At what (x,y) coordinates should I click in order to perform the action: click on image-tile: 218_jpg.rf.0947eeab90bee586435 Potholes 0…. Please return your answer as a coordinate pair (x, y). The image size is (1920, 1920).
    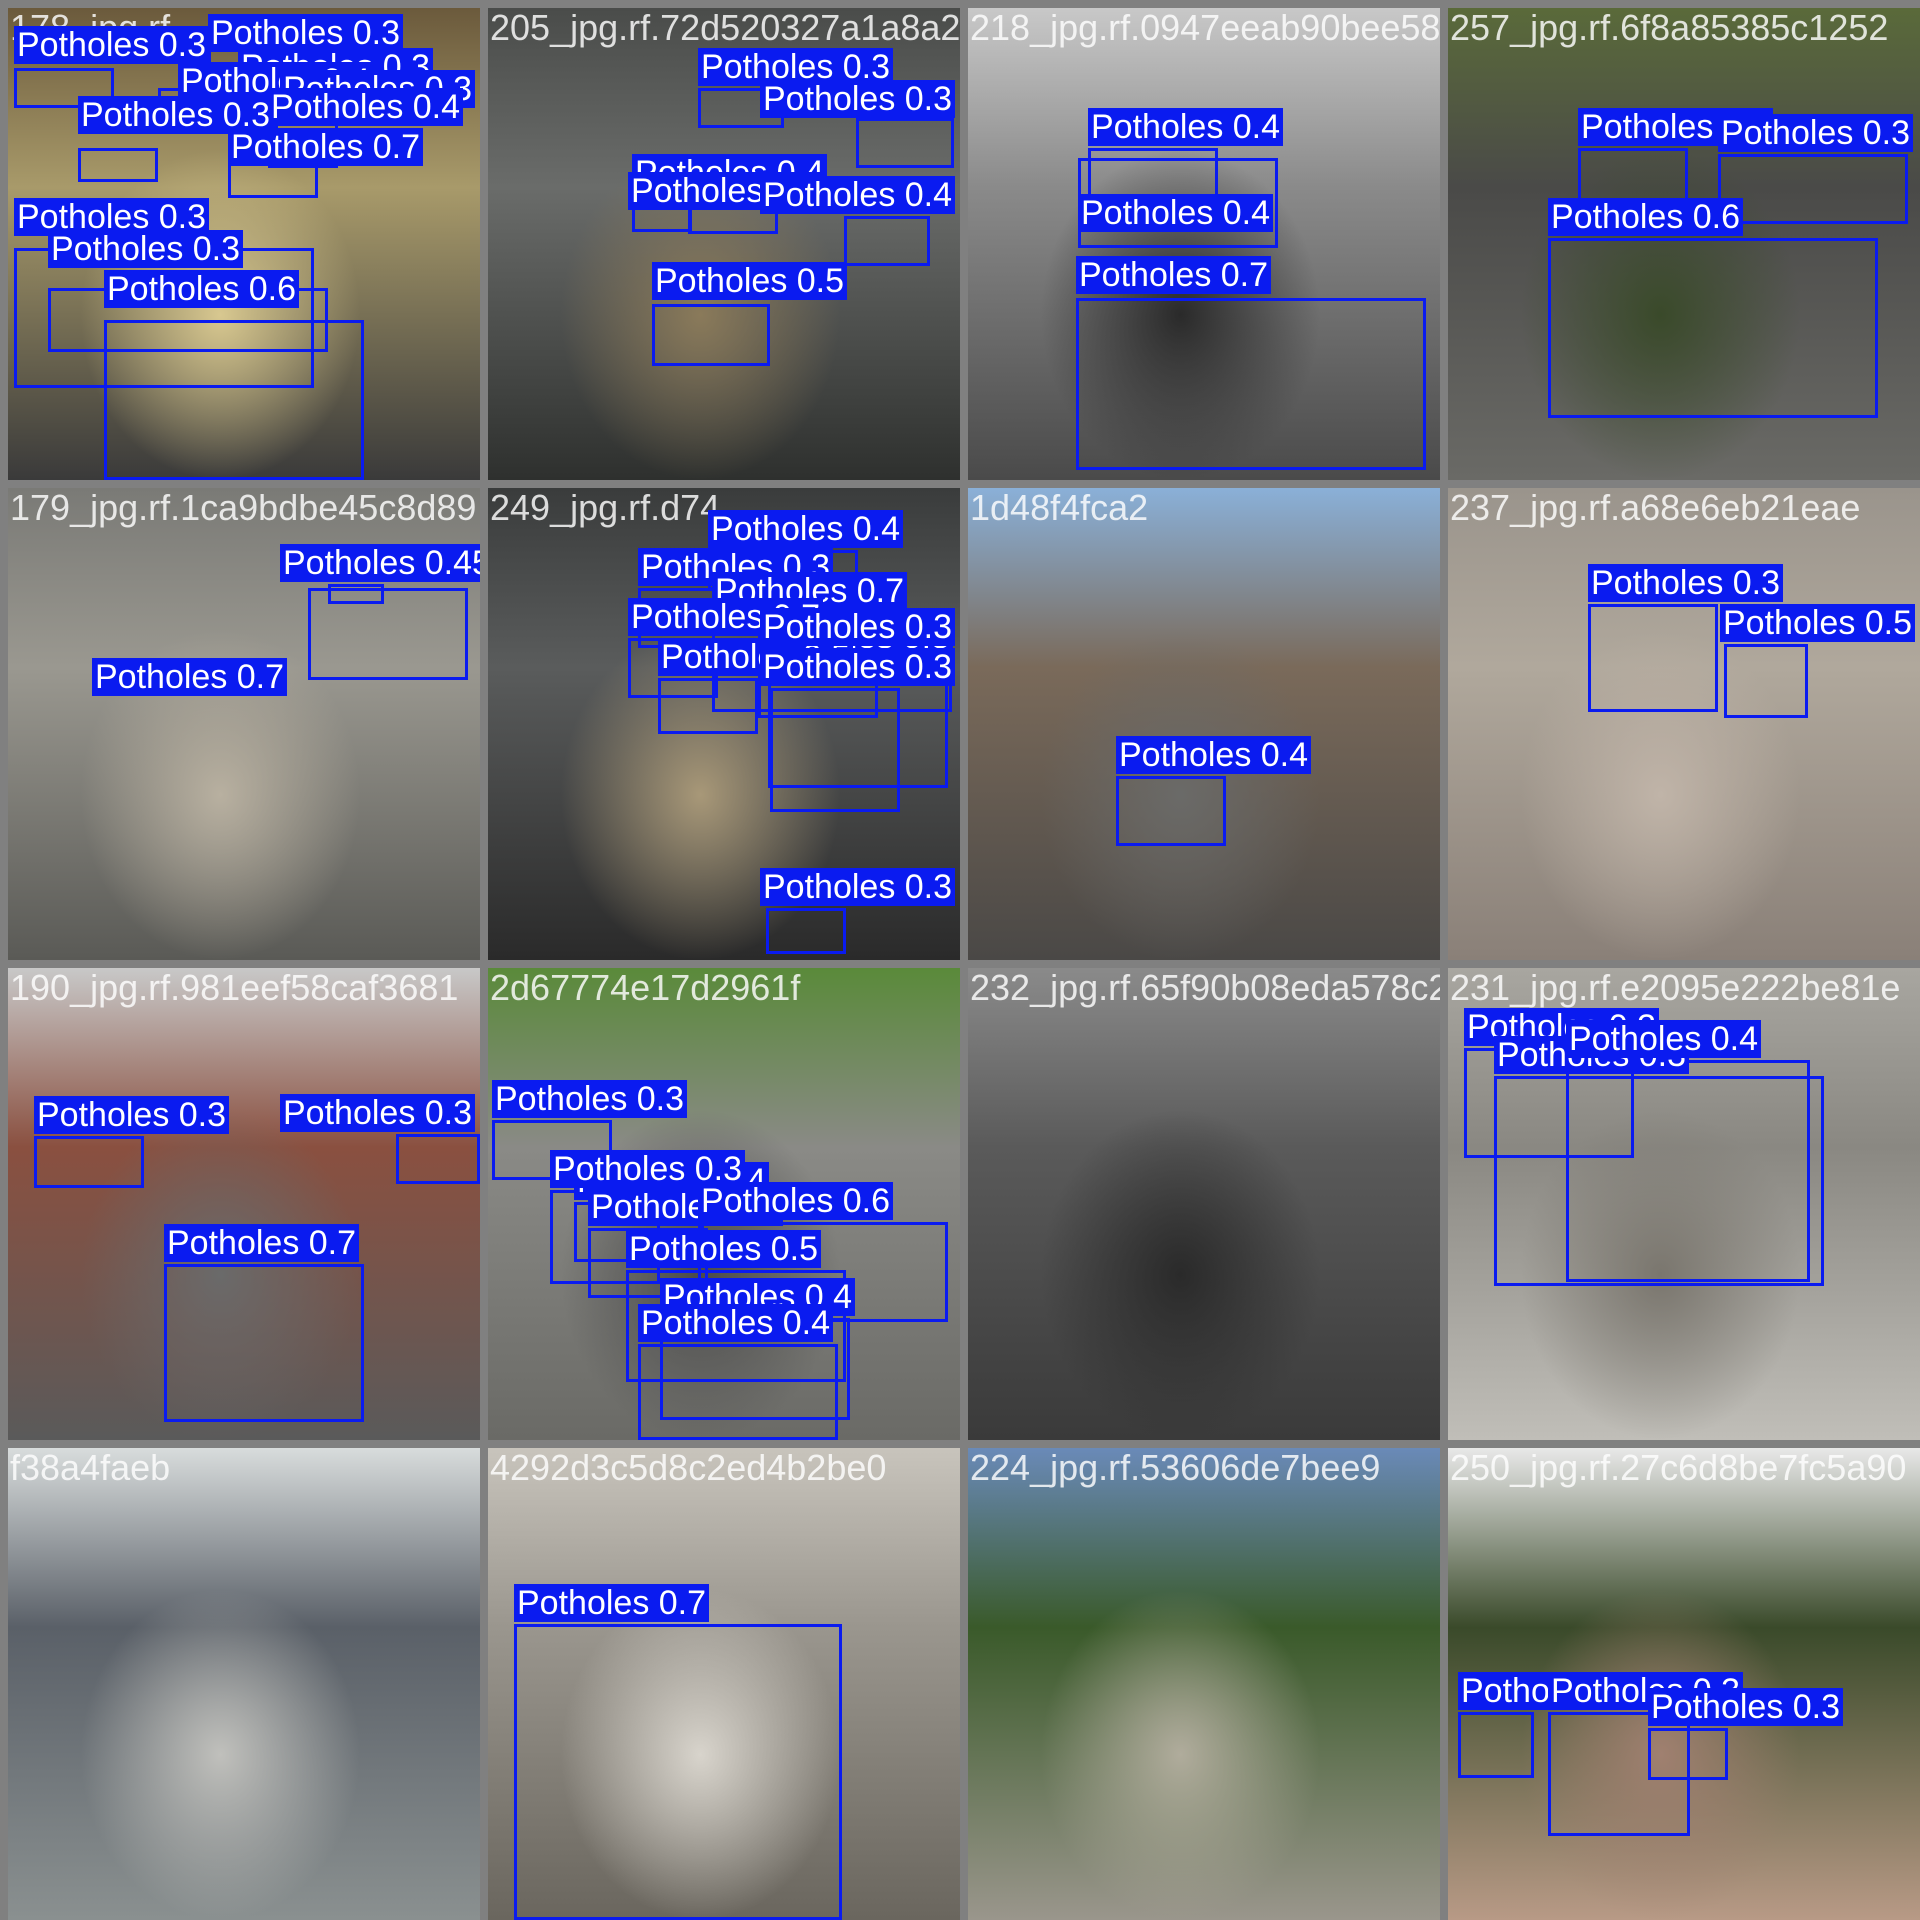
    Looking at the image, I should click on (1204, 244).